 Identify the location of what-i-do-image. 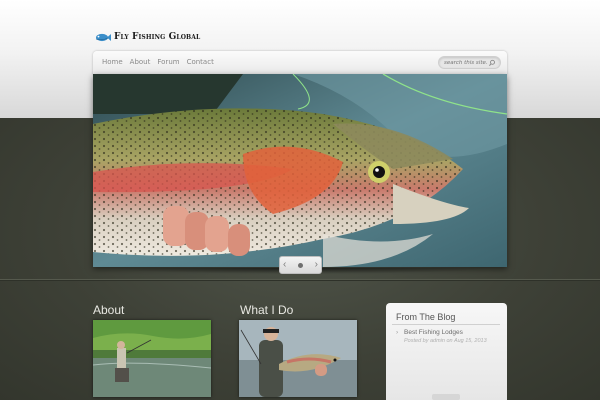
(298, 358).